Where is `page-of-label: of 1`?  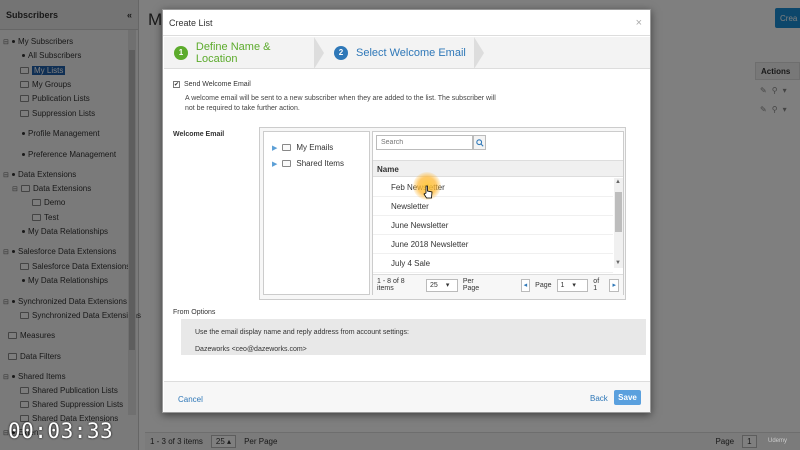 page-of-label: of 1 is located at coordinates (596, 285).